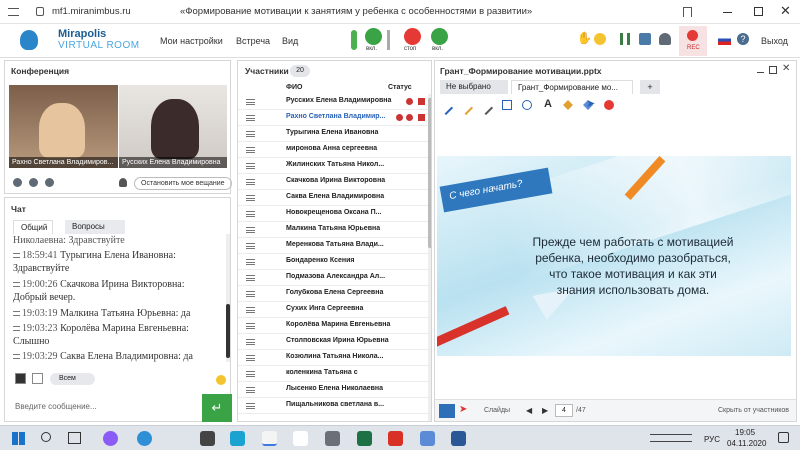 Image resolution: width=800 pixels, height=450 pixels. What do you see at coordinates (724, 40) in the screenshot?
I see `language-flag-icon` at bounding box center [724, 40].